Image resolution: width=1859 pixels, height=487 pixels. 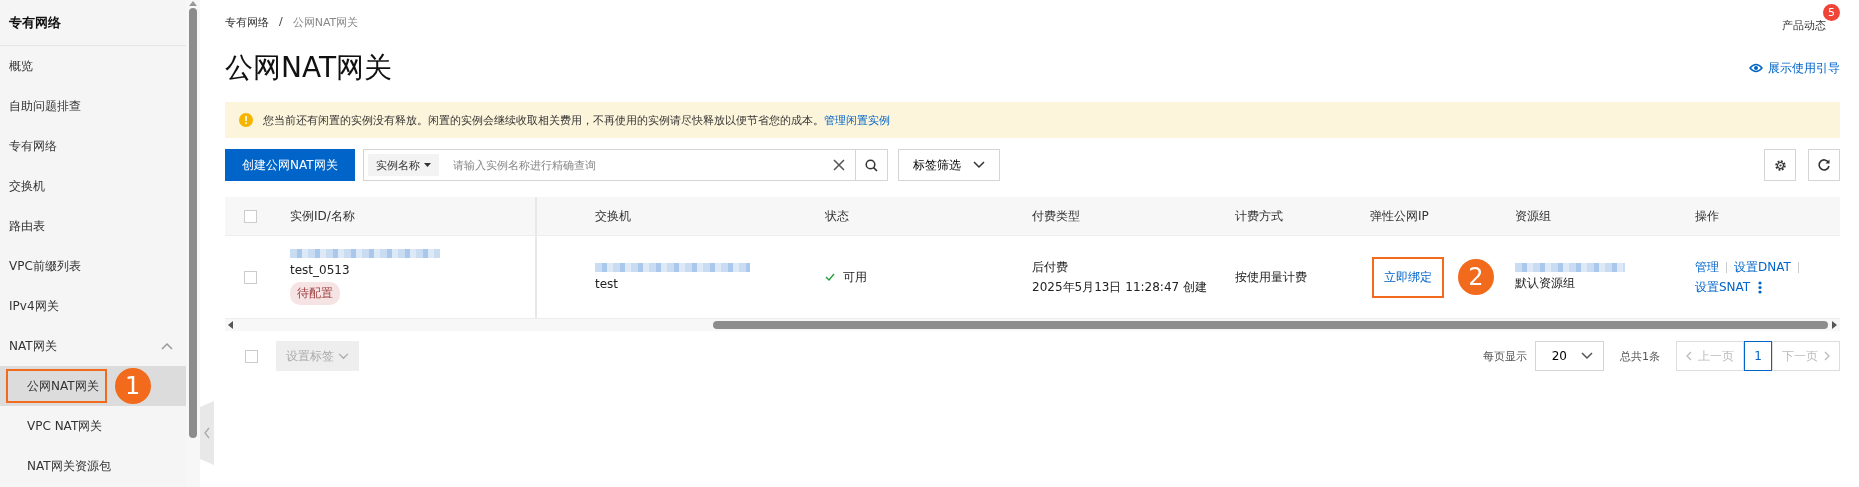 What do you see at coordinates (607, 284) in the screenshot?
I see `switch-name: test` at bounding box center [607, 284].